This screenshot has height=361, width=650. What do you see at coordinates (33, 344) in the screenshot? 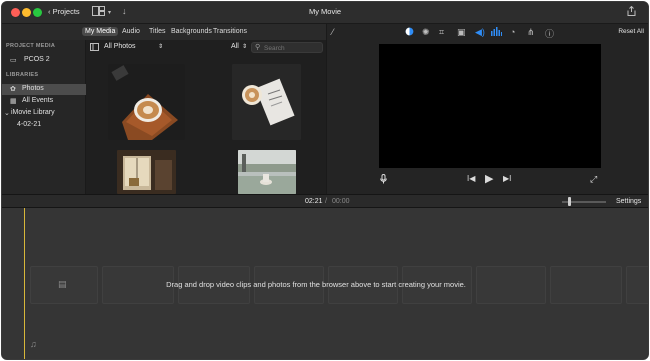
I see `music-note-icon: ♫` at bounding box center [33, 344].